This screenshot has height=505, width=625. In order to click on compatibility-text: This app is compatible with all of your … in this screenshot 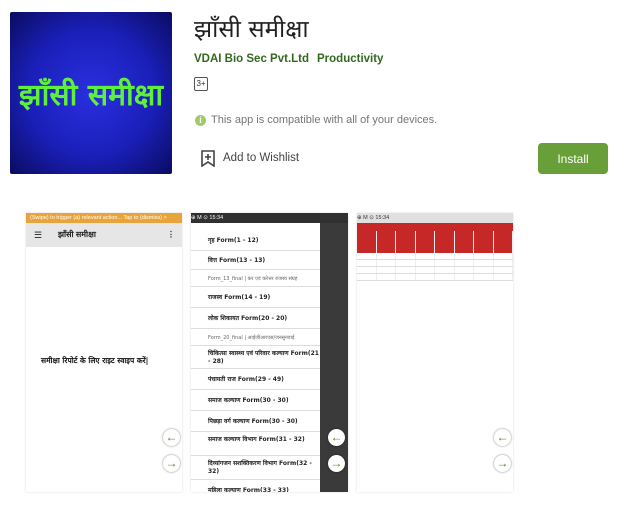, I will do `click(324, 120)`.